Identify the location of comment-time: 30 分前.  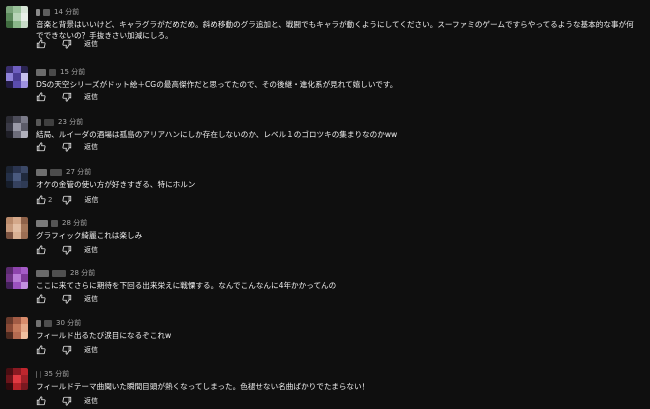
(68, 323).